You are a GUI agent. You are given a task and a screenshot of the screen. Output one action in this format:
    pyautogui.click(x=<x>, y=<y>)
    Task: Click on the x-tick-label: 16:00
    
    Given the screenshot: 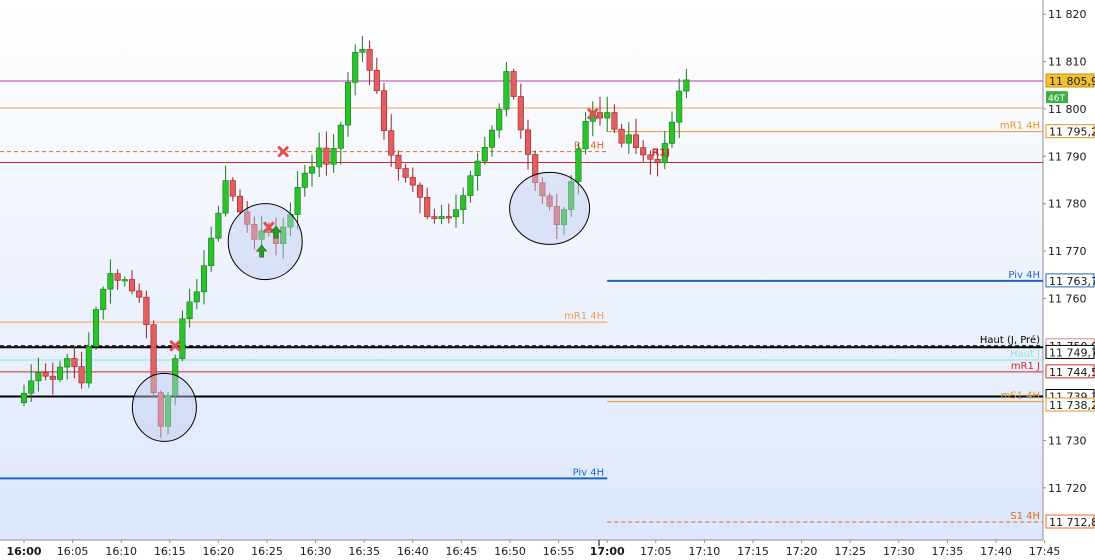 What is the action you would take?
    pyautogui.click(x=23, y=551)
    